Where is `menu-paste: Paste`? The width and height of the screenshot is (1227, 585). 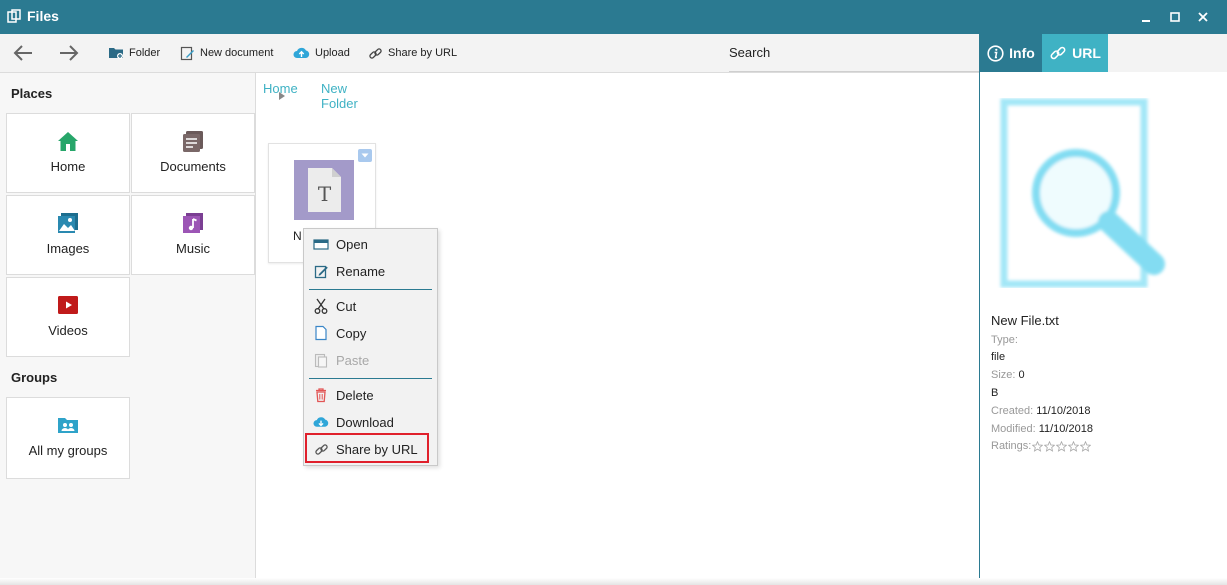
menu-paste: Paste is located at coordinates (370, 360).